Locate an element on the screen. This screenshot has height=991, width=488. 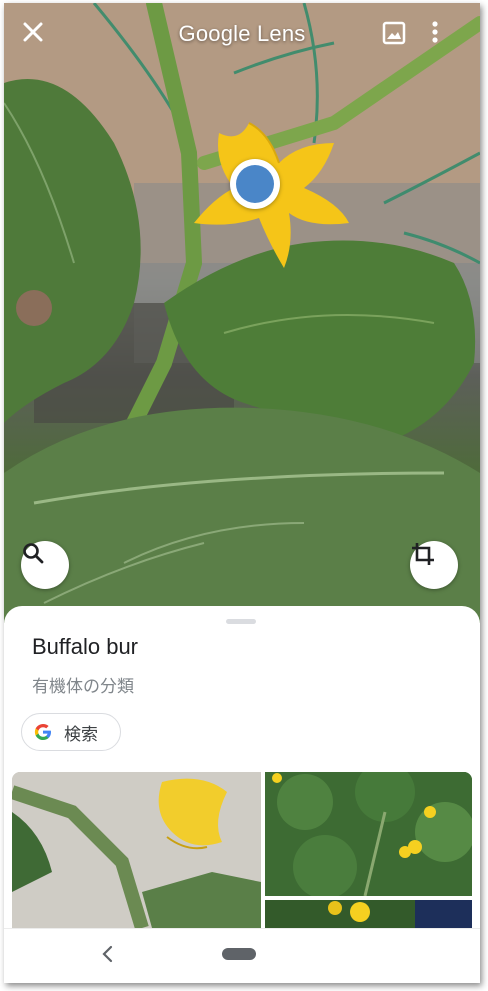
image-results-grid is located at coordinates (242, 850).